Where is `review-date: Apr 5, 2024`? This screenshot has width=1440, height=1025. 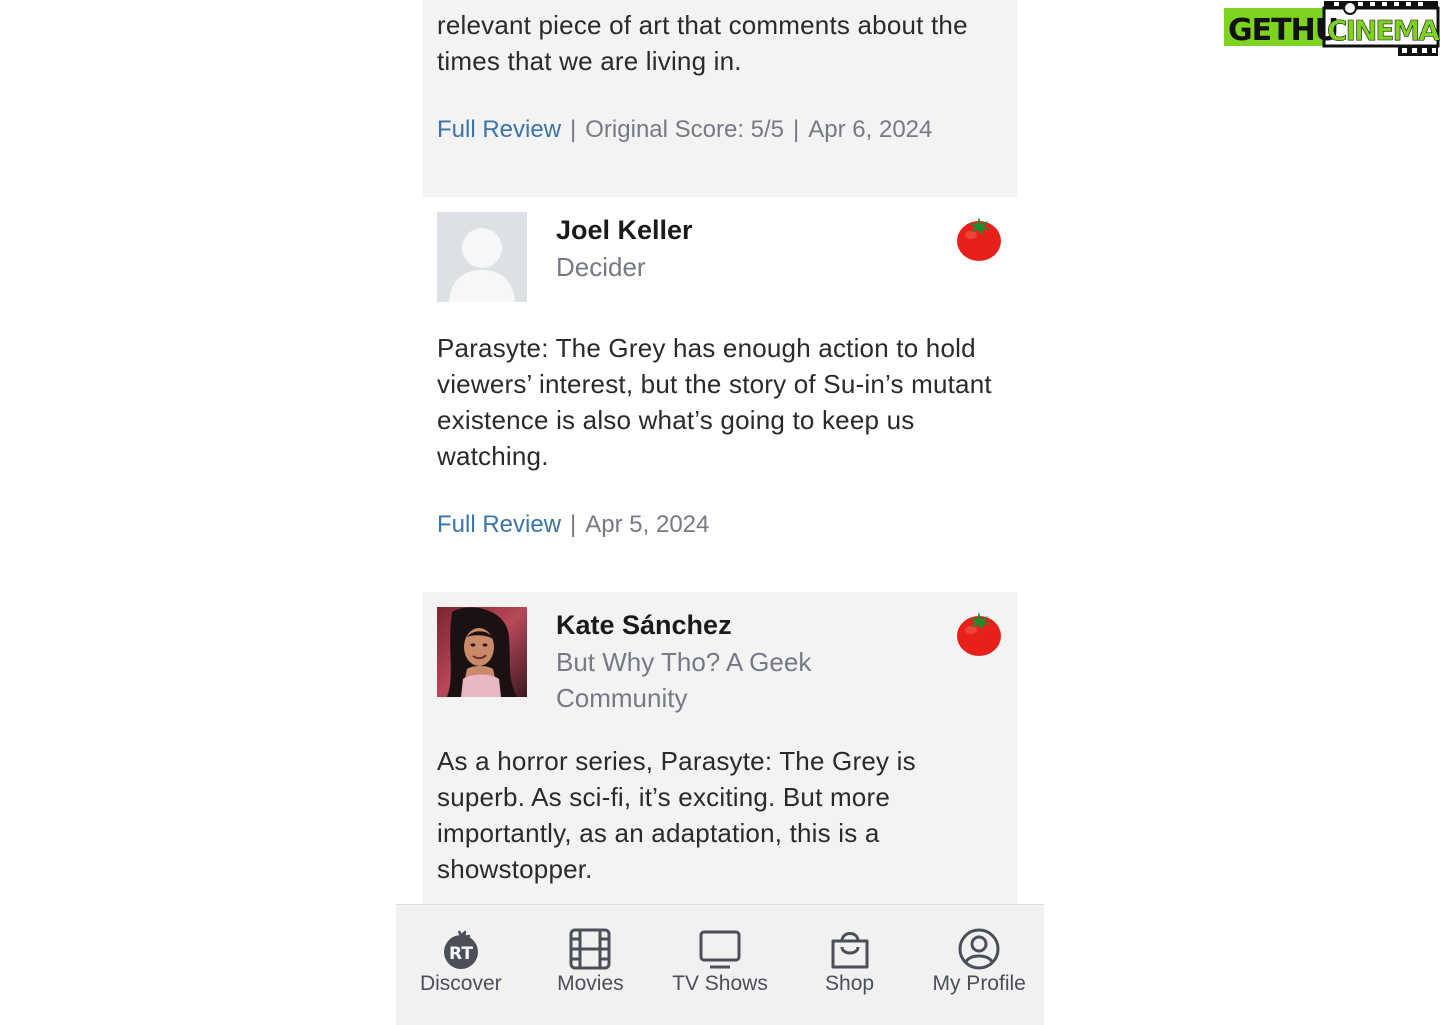
review-date: Apr 5, 2024 is located at coordinates (647, 524).